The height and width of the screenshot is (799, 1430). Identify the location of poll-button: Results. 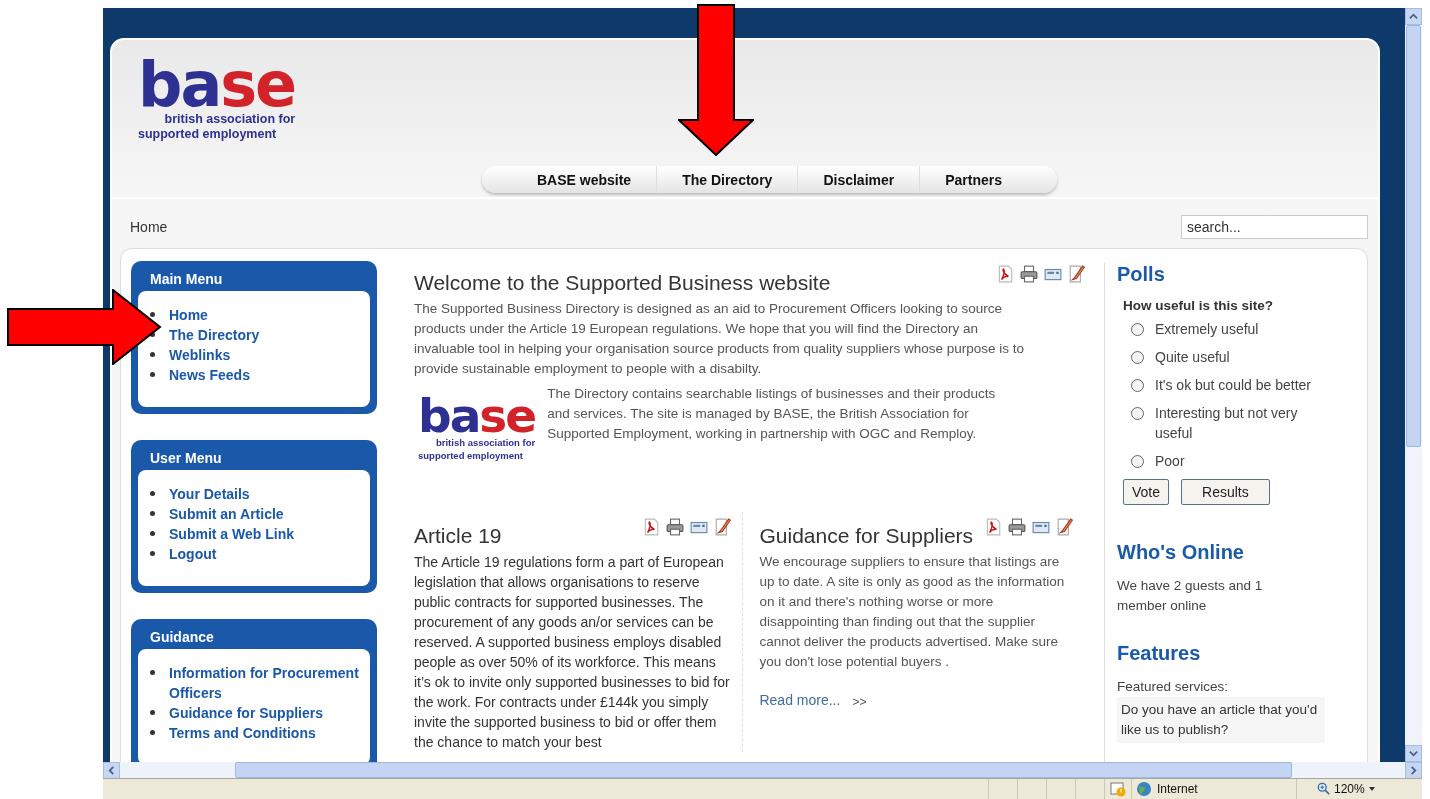
(1225, 492).